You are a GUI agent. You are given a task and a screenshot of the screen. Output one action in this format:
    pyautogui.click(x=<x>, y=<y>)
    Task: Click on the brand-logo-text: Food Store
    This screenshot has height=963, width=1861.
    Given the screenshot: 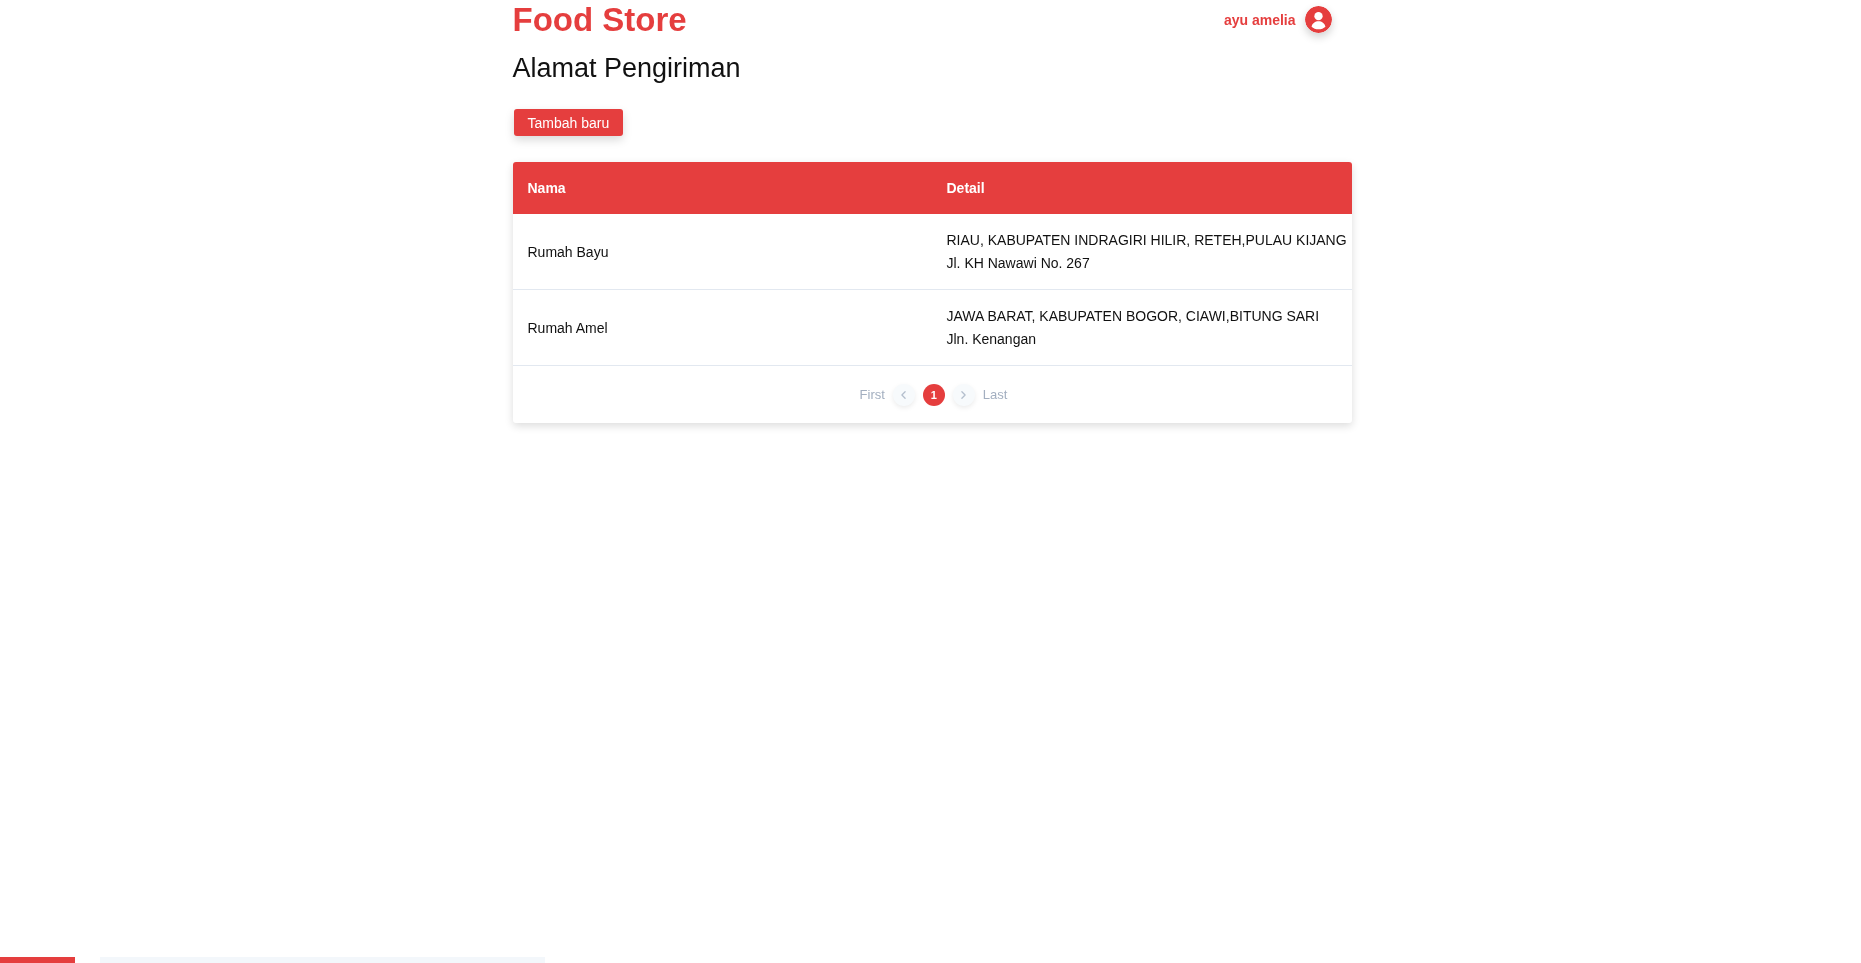 What is the action you would take?
    pyautogui.click(x=599, y=20)
    